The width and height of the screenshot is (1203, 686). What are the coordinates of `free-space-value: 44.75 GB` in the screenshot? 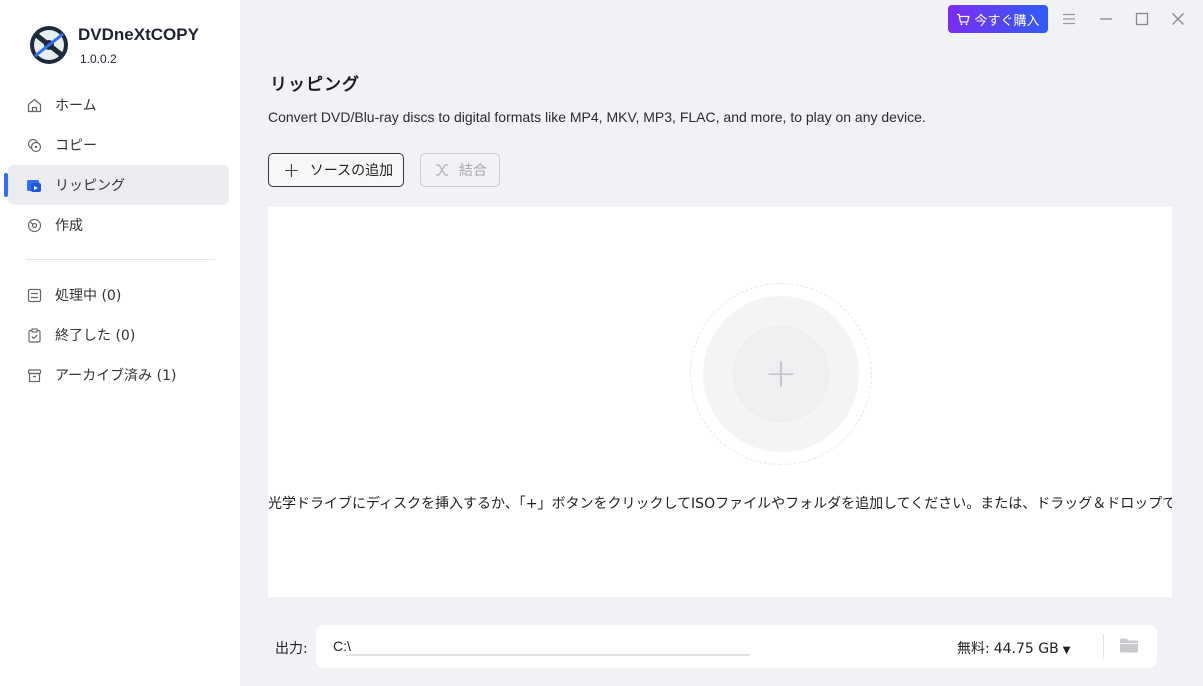 It's located at (1026, 649).